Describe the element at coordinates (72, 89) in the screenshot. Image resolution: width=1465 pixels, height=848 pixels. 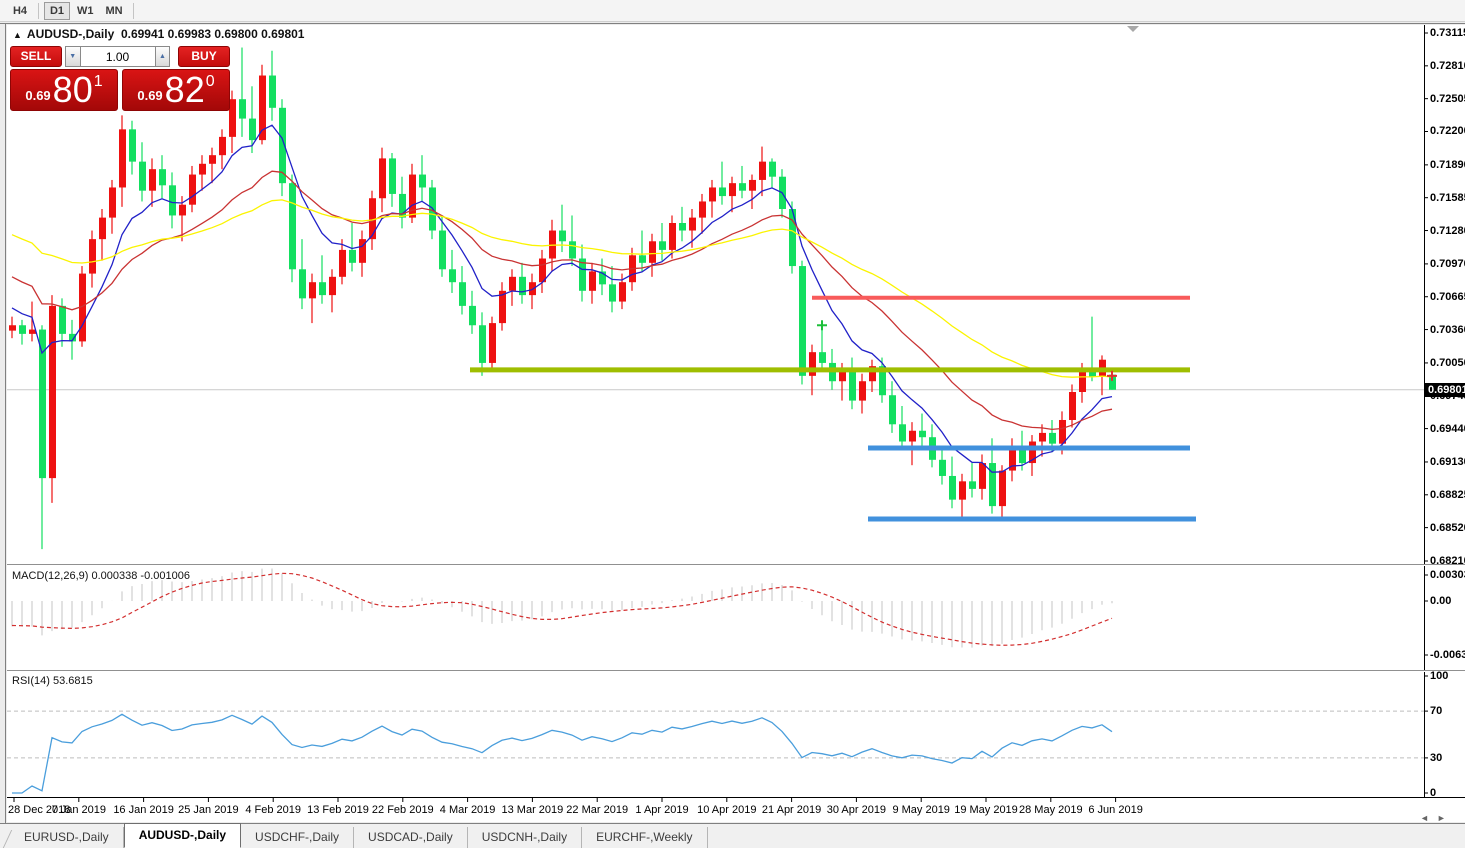
I see `sell-price-big-digits: 80` at that location.